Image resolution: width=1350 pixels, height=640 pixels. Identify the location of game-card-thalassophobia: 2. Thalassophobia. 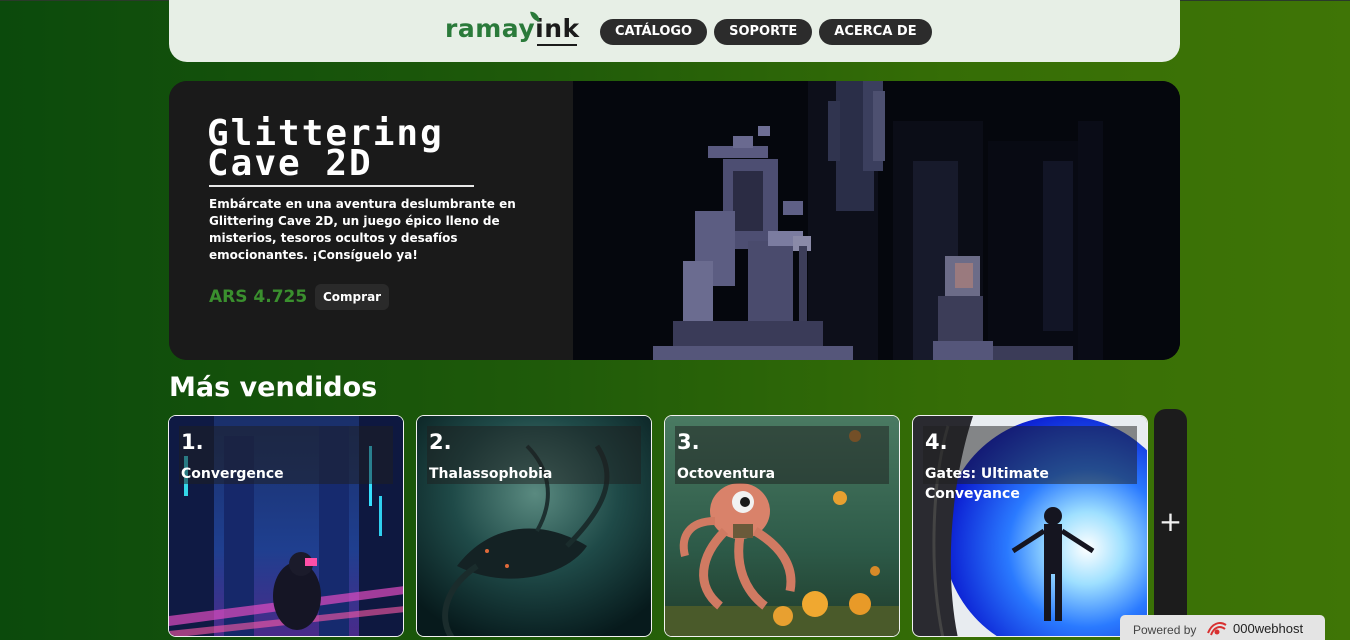
(534, 526).